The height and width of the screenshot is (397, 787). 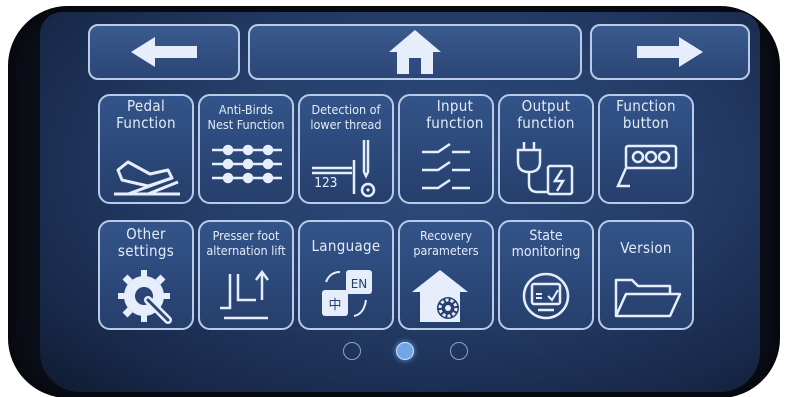 I want to click on tile-other-settings: Other settings, so click(x=146, y=275).